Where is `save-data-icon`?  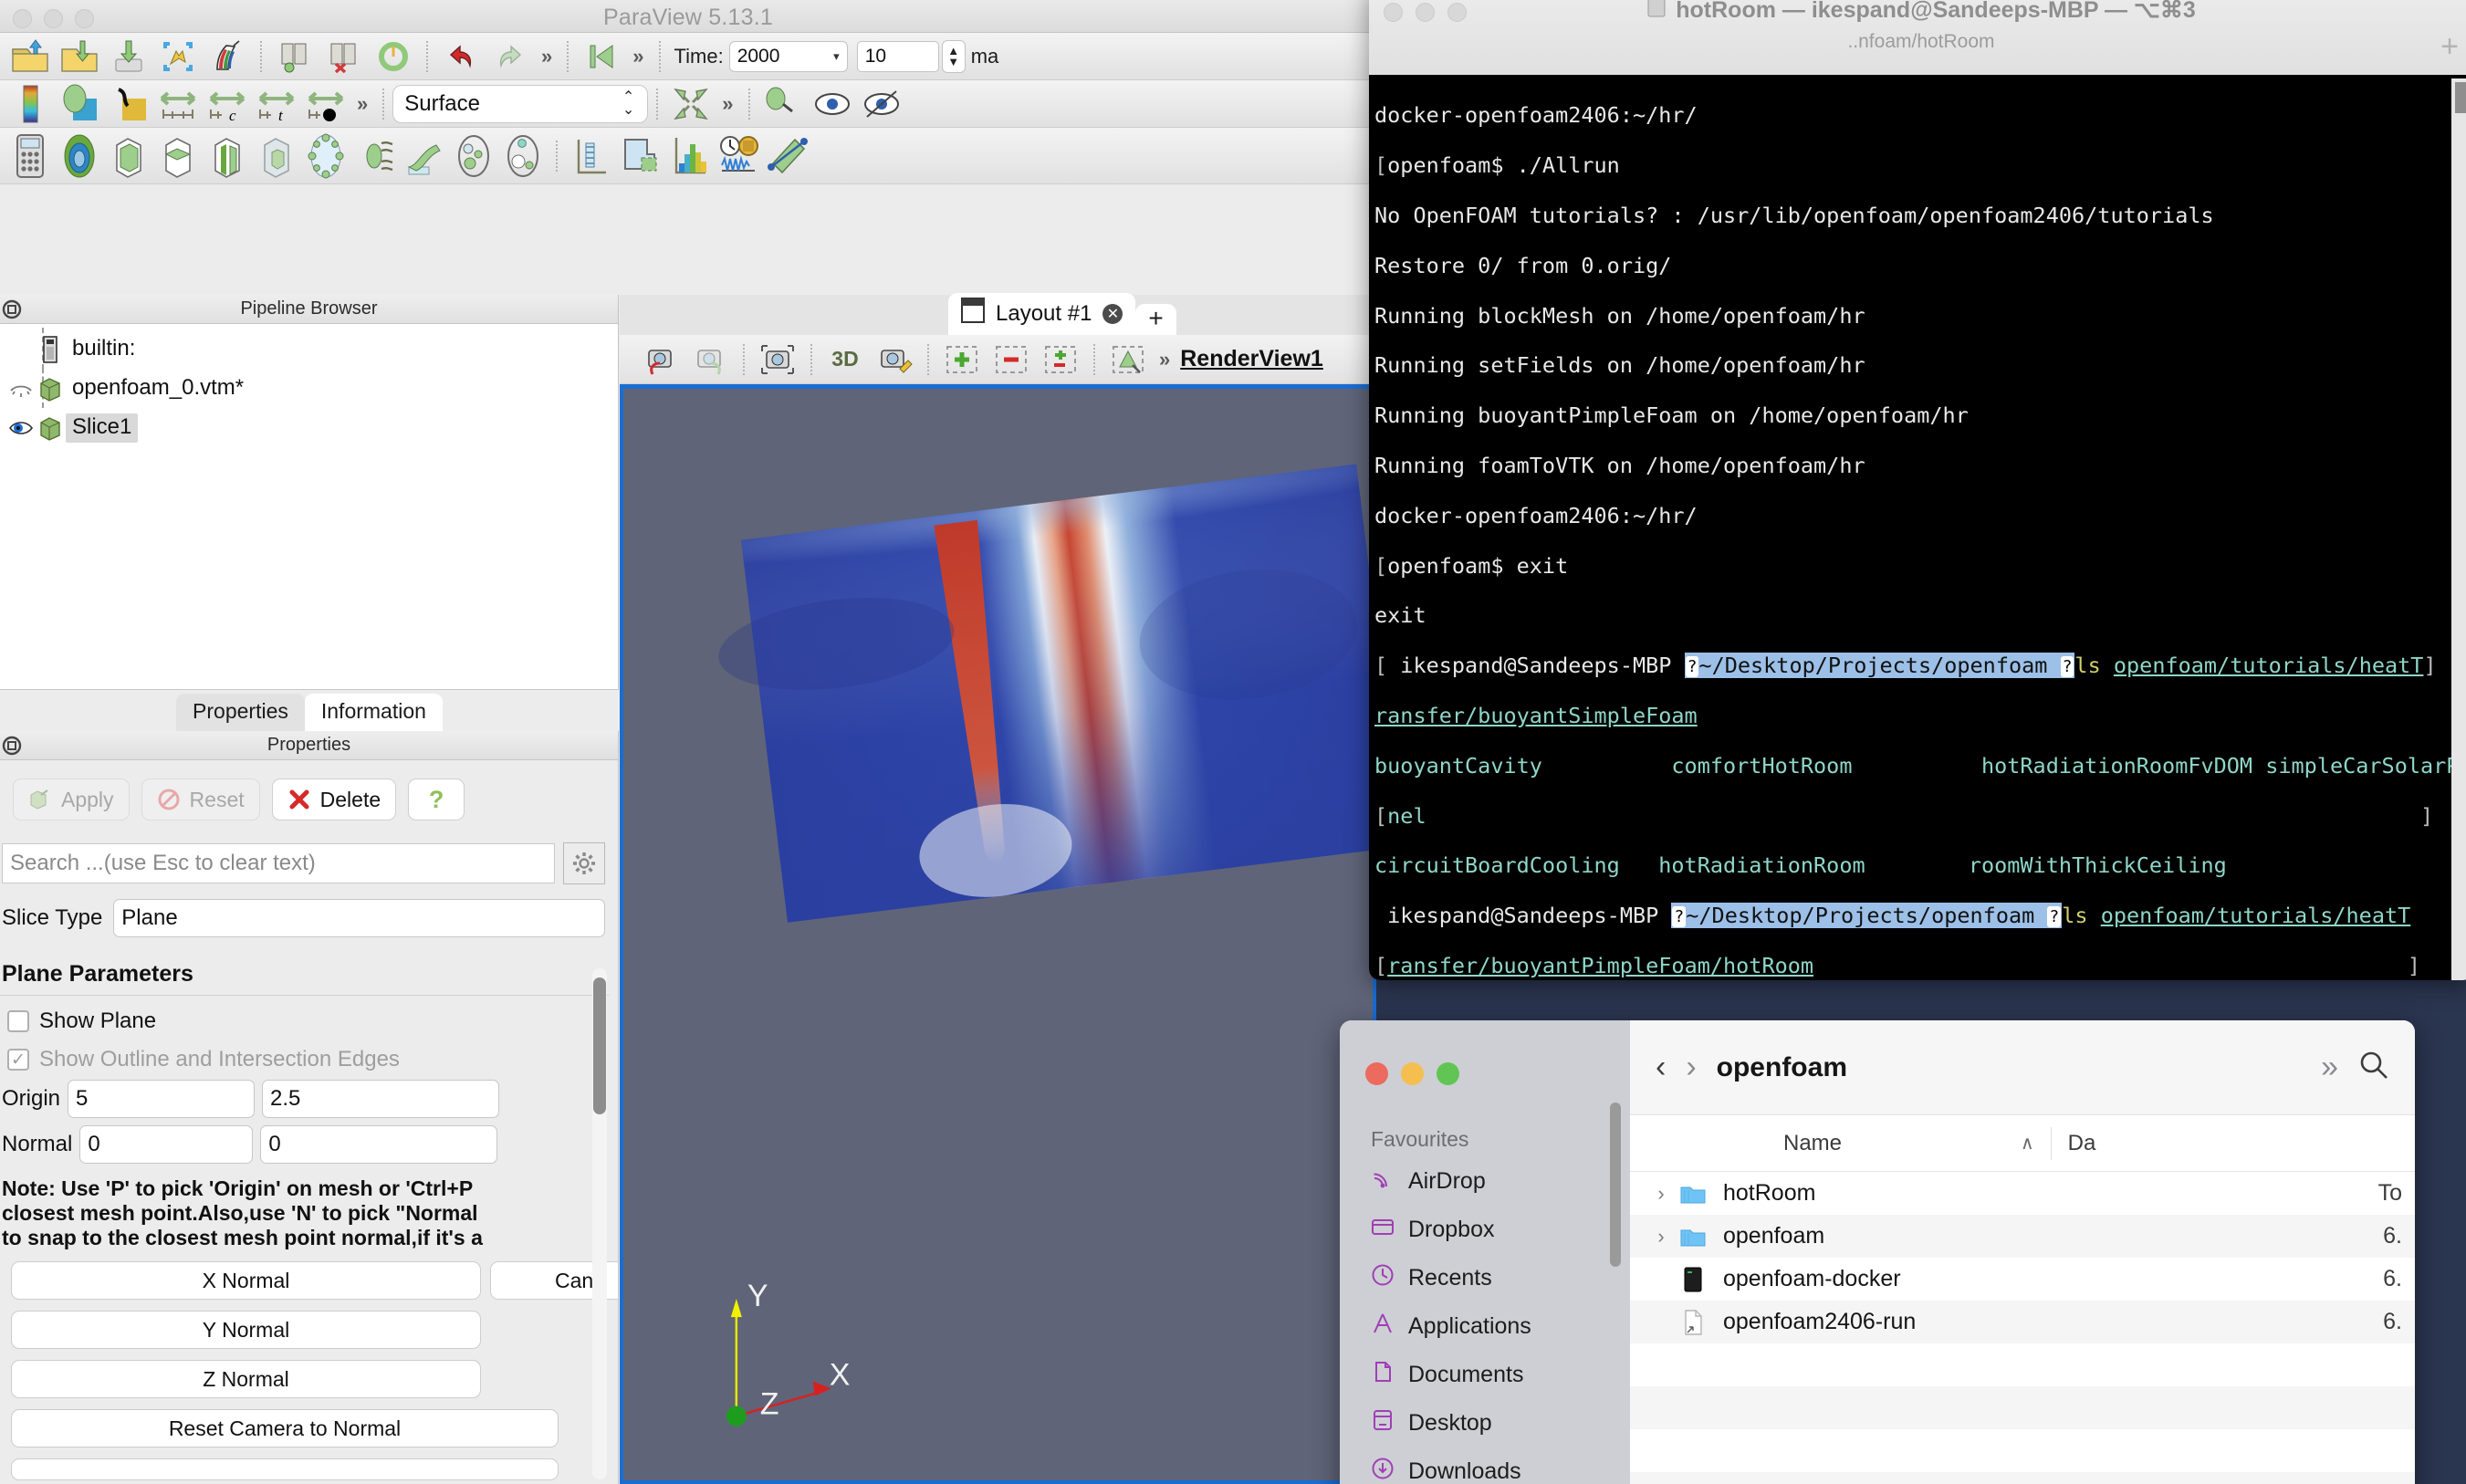 save-data-icon is located at coordinates (79, 57).